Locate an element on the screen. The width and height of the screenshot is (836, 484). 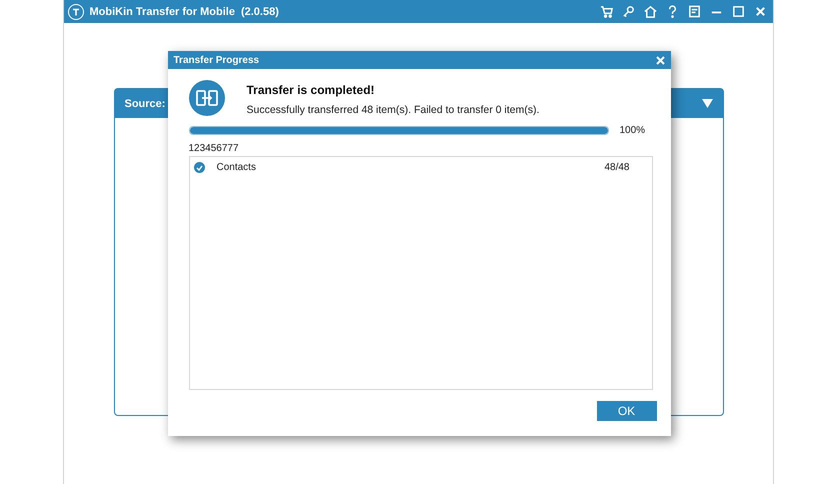
source-label: Source: is located at coordinates (145, 104).